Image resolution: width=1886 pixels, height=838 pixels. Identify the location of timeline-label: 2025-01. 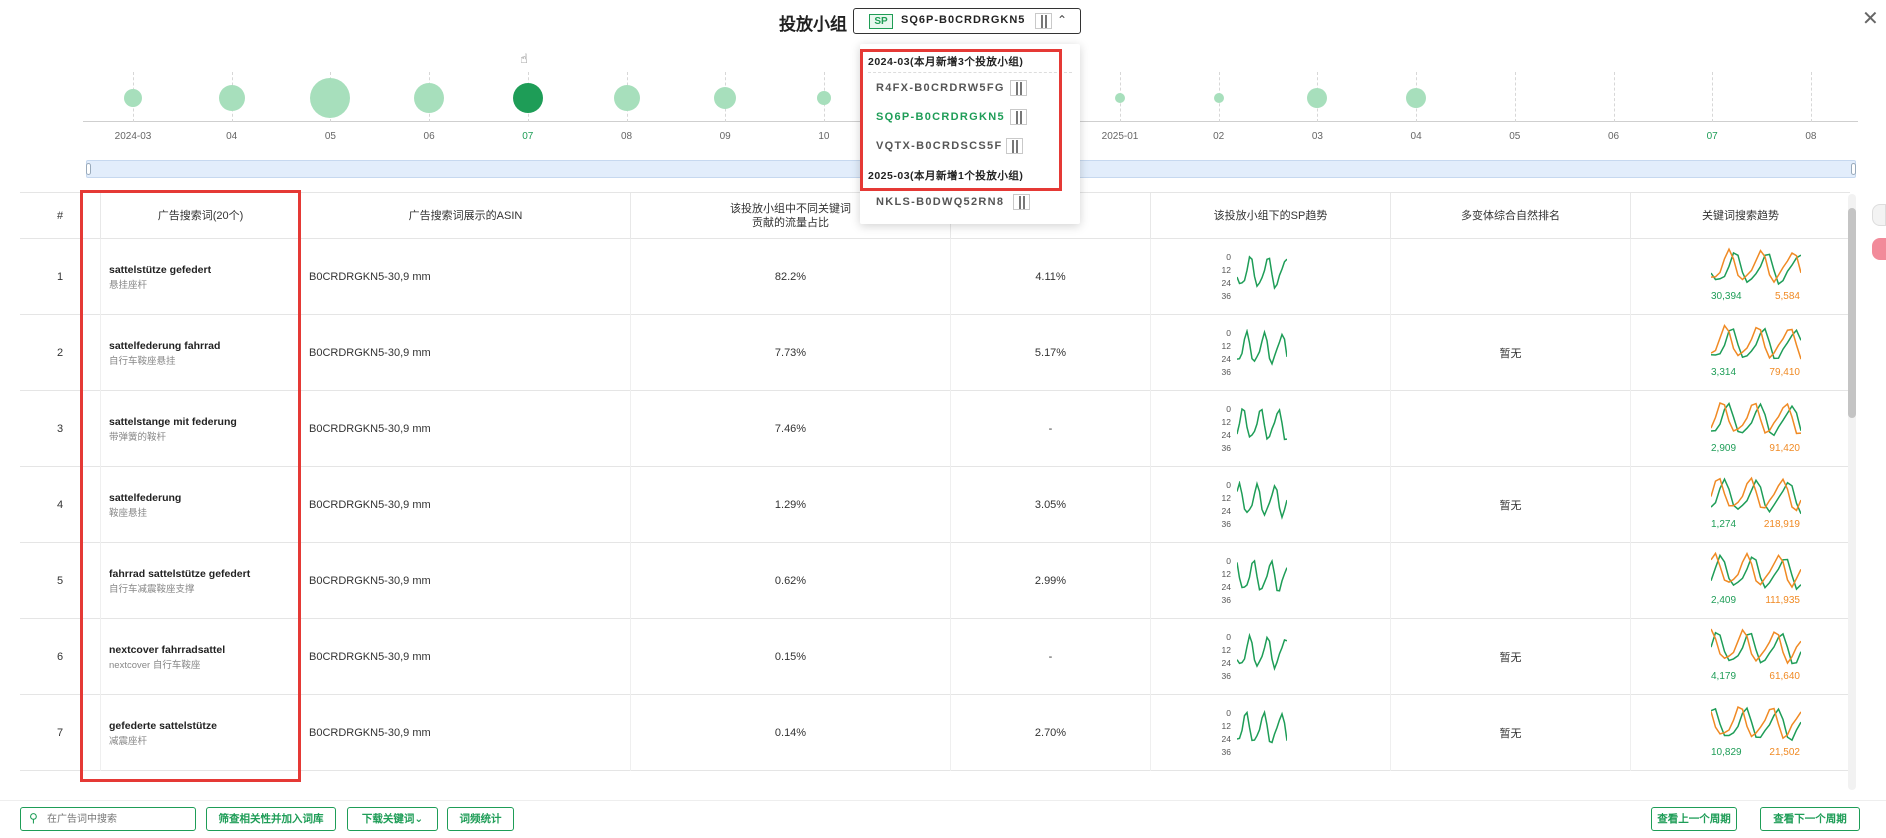
(1120, 136).